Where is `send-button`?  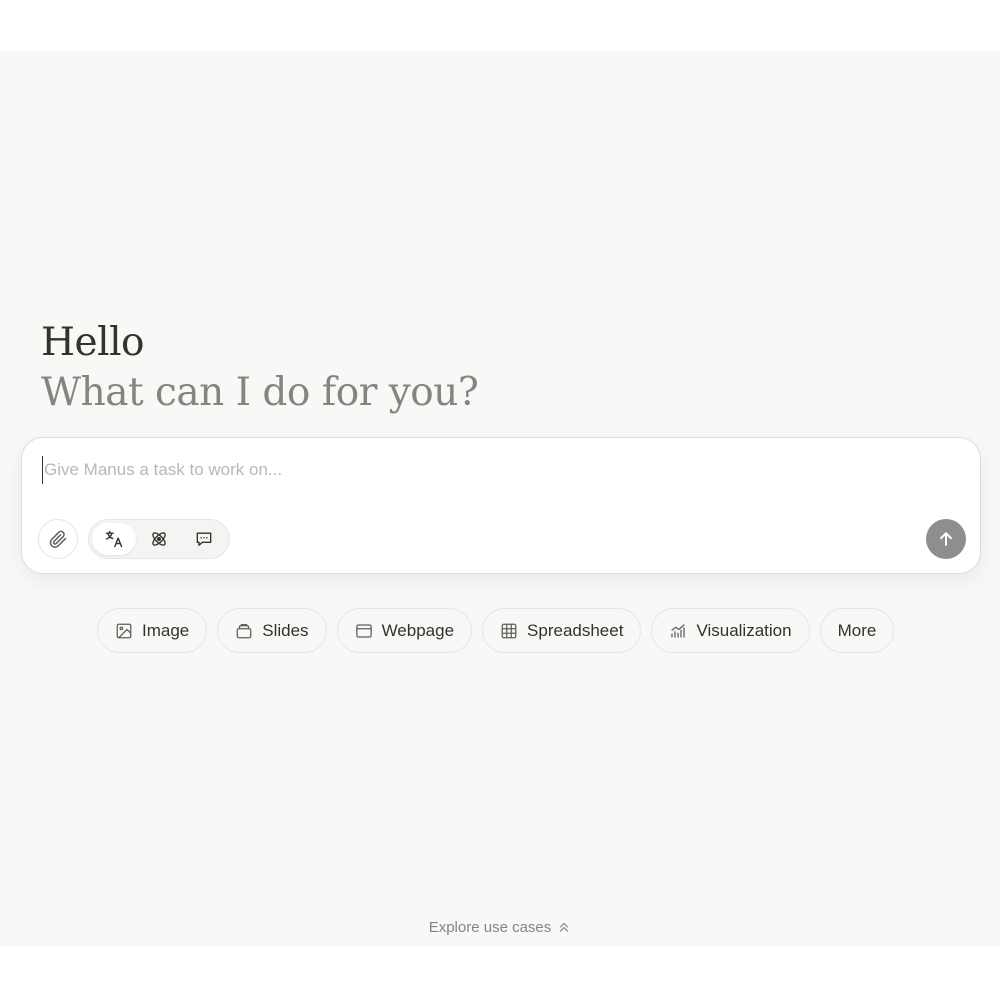
send-button is located at coordinates (946, 539).